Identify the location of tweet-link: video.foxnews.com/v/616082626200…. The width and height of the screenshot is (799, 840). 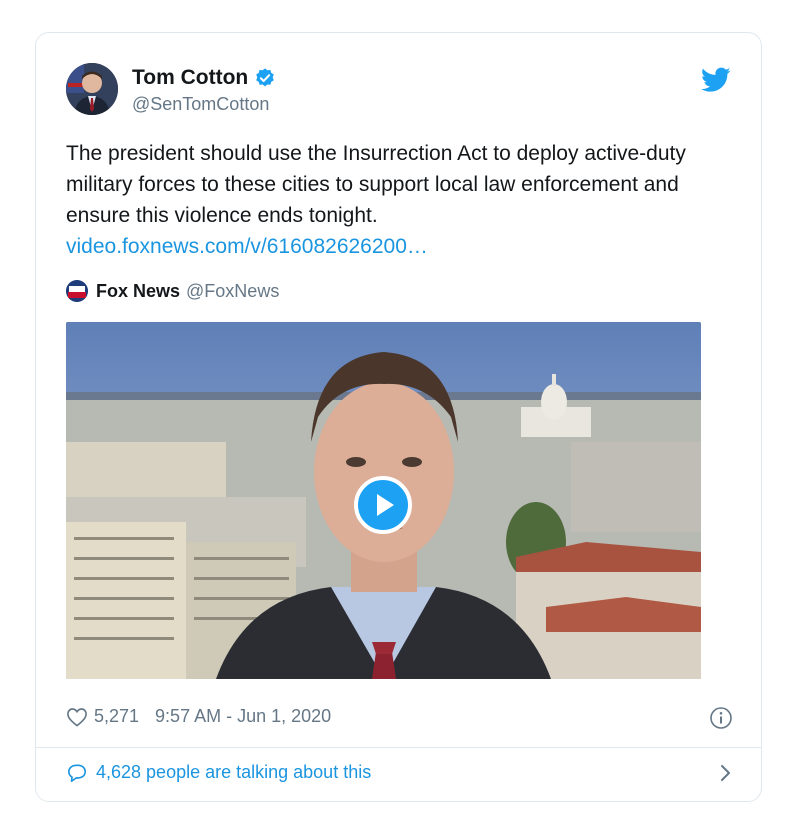
(247, 246).